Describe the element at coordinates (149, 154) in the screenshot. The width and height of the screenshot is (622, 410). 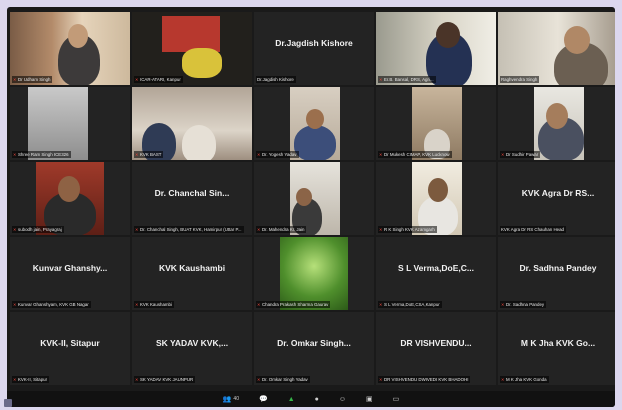
I see `participant-name: ✕ KVK BAST` at that location.